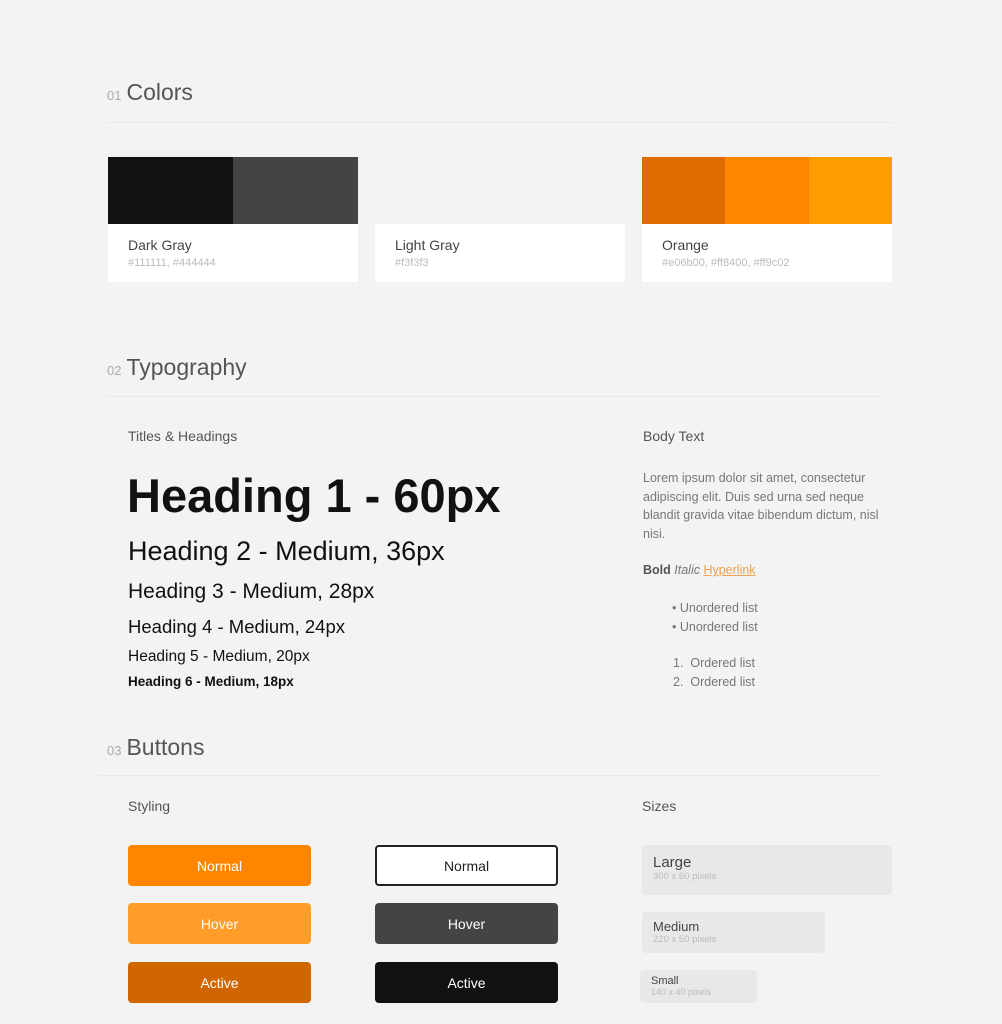 Image resolution: width=1002 pixels, height=1024 pixels. I want to click on color-name: Orange, so click(685, 245).